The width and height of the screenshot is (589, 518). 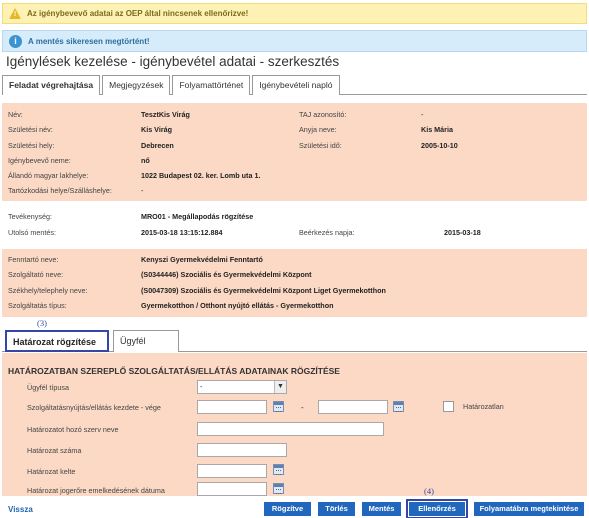 I want to click on warning-icon: !, so click(x=15, y=13).